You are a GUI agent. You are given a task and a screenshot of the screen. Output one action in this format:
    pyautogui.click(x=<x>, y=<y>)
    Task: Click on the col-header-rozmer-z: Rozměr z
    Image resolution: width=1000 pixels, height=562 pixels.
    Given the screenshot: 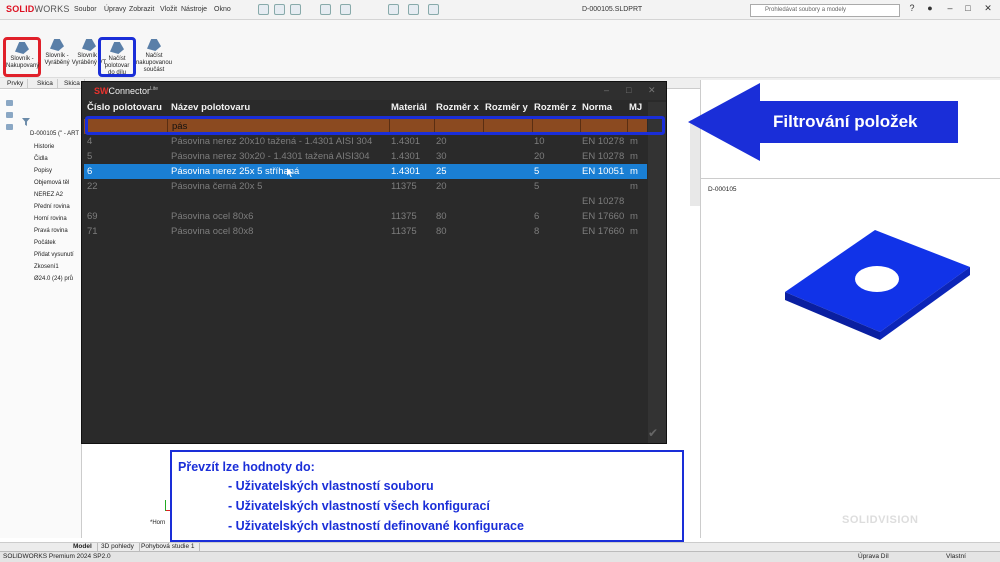 What is the action you would take?
    pyautogui.click(x=555, y=109)
    